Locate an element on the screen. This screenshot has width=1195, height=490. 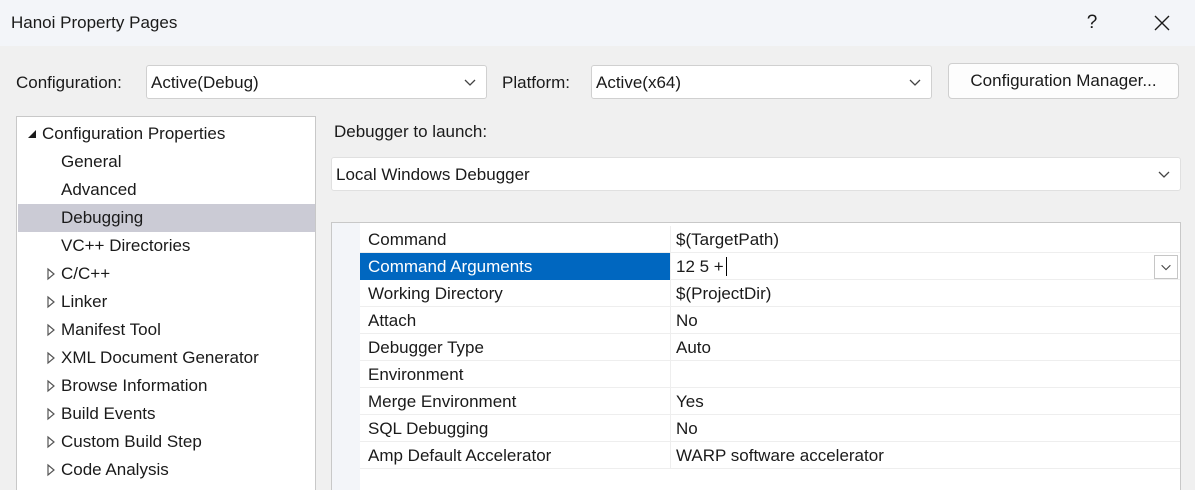
tree-item-label: C/C++ is located at coordinates (86, 273).